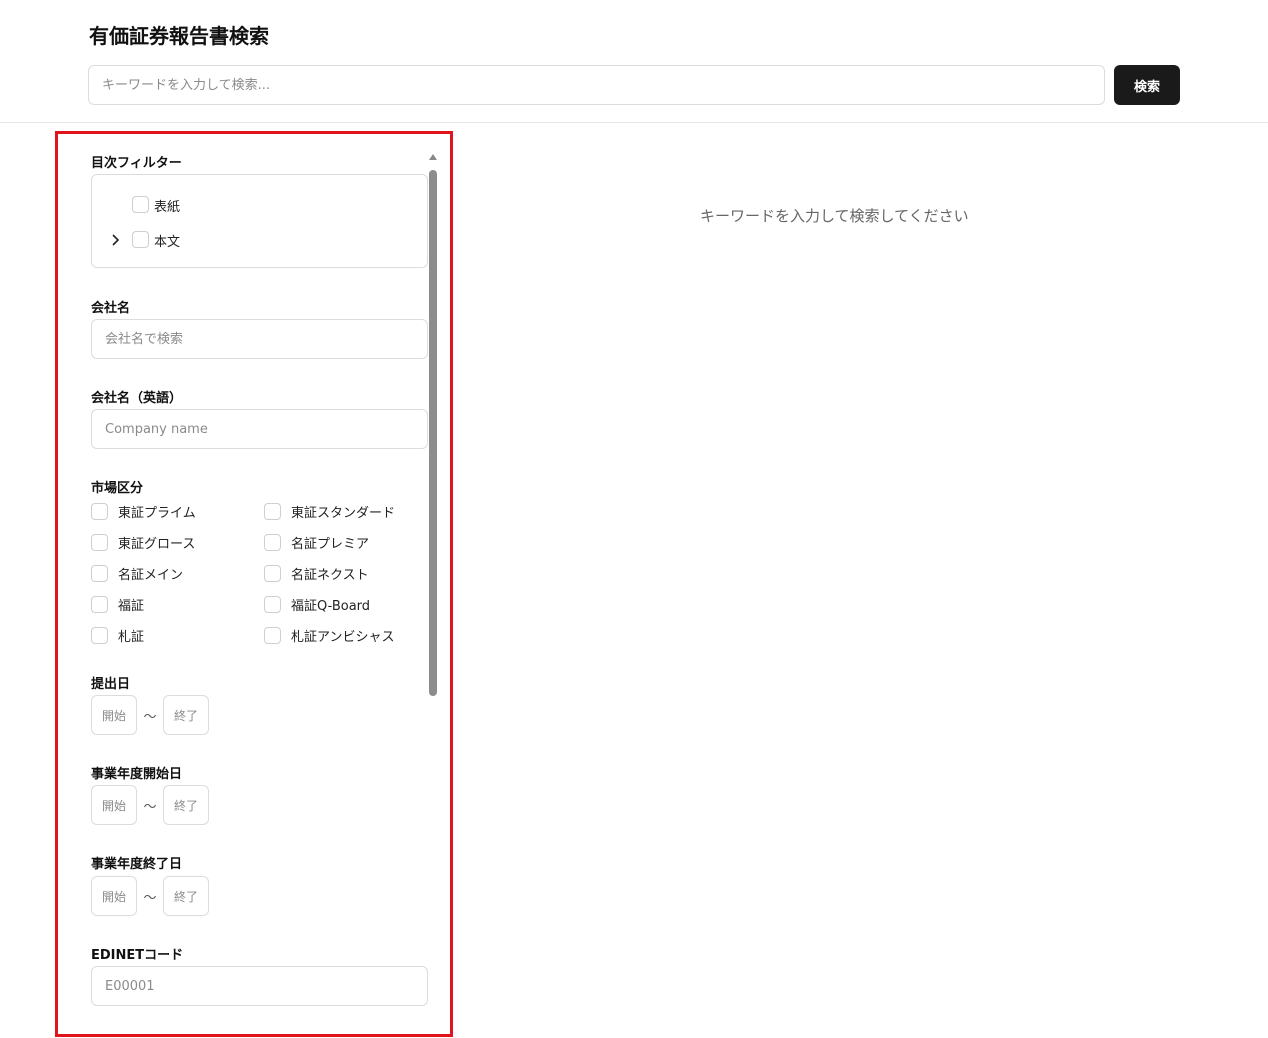 The width and height of the screenshot is (1268, 1038). Describe the element at coordinates (157, 544) in the screenshot. I see `market-item-label: 東証グロース` at that location.